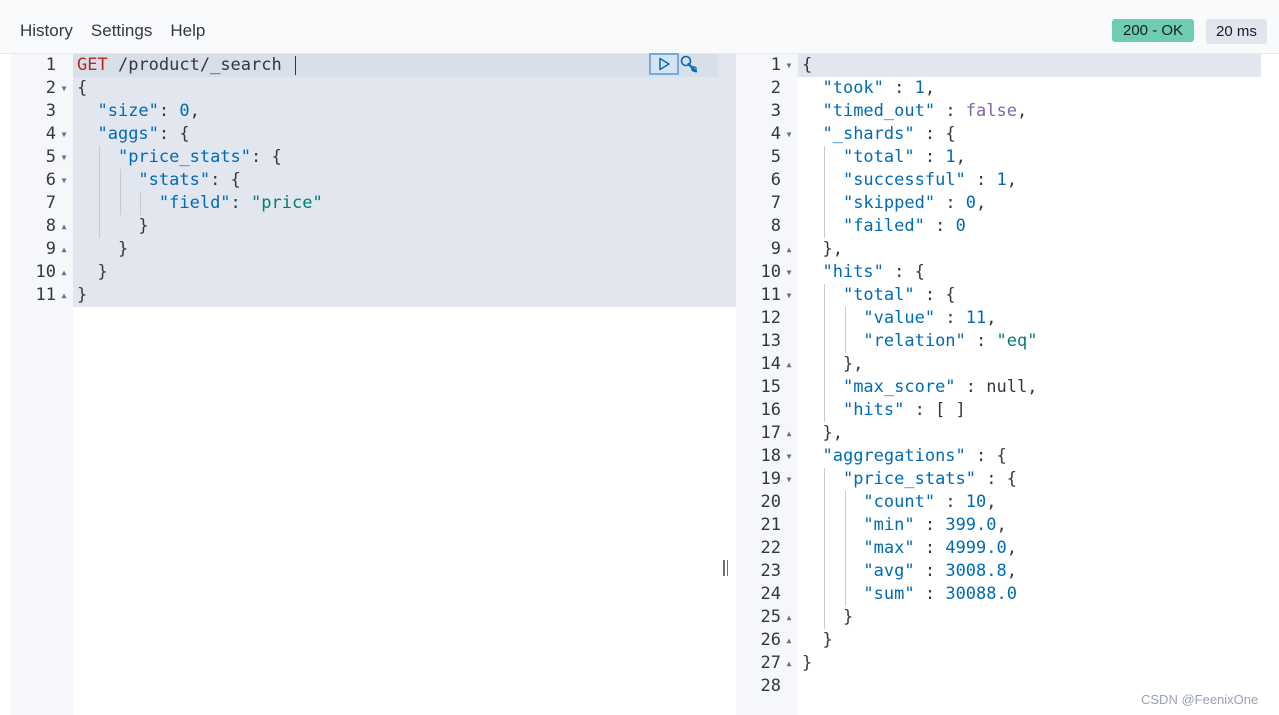 The height and width of the screenshot is (715, 1279). What do you see at coordinates (904, 180) in the screenshot?
I see `token-key: "successful"` at bounding box center [904, 180].